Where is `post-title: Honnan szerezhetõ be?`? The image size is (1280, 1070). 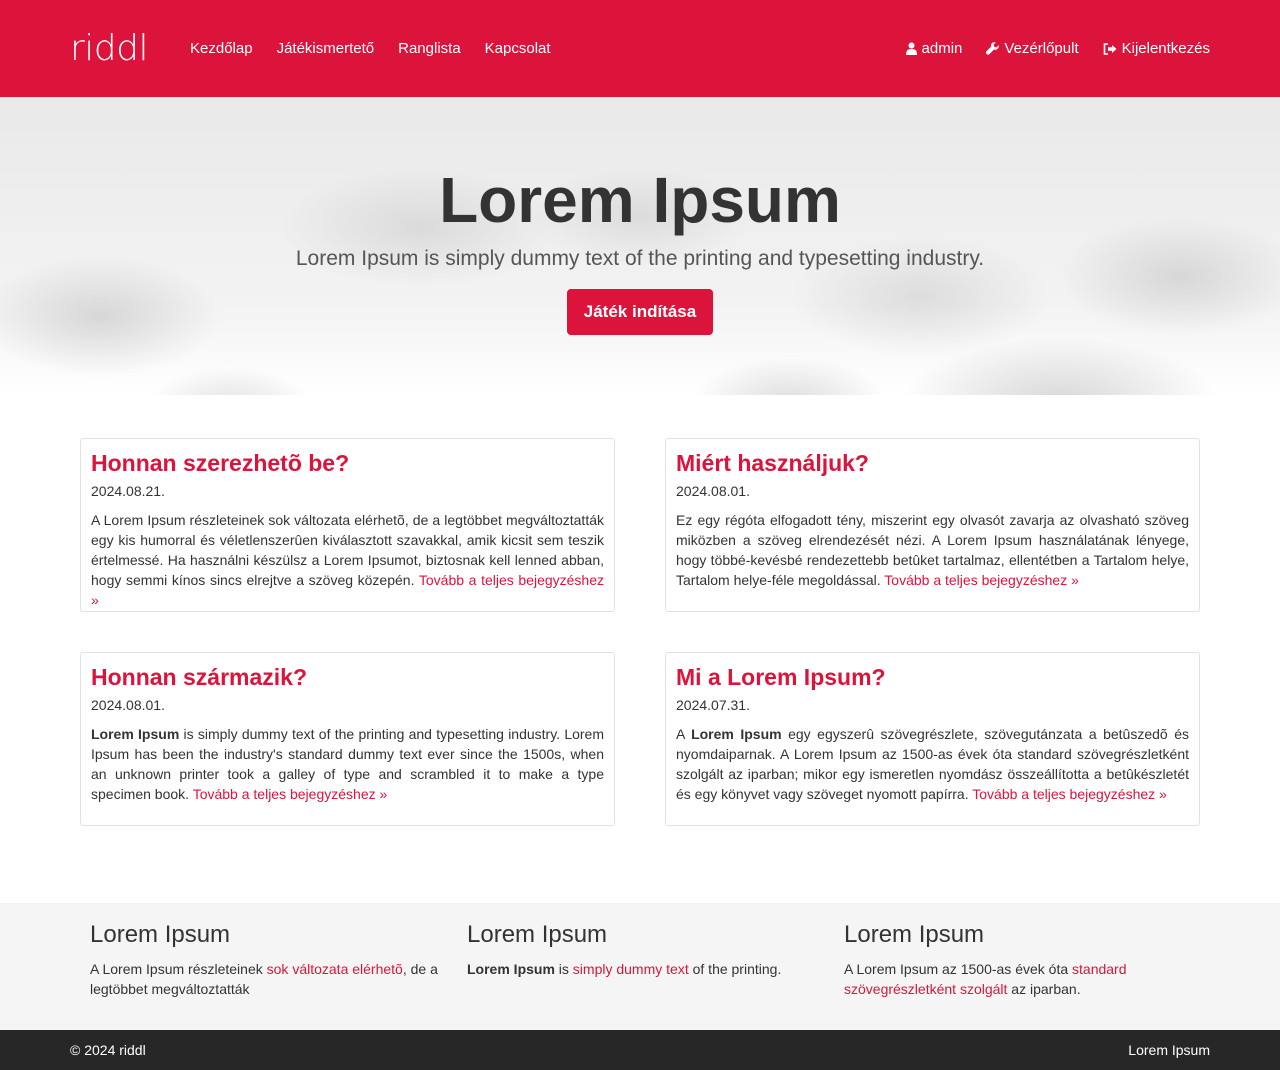
post-title: Honnan szerezhetõ be? is located at coordinates (347, 463).